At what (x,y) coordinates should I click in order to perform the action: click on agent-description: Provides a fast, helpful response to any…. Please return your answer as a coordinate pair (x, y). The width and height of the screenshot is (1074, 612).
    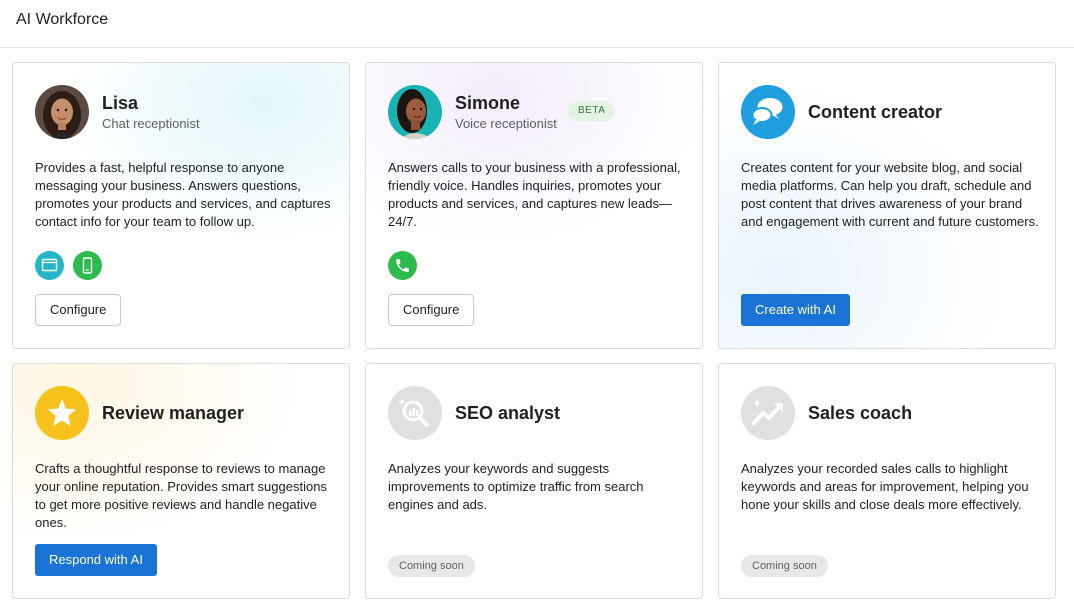
    Looking at the image, I should click on (183, 194).